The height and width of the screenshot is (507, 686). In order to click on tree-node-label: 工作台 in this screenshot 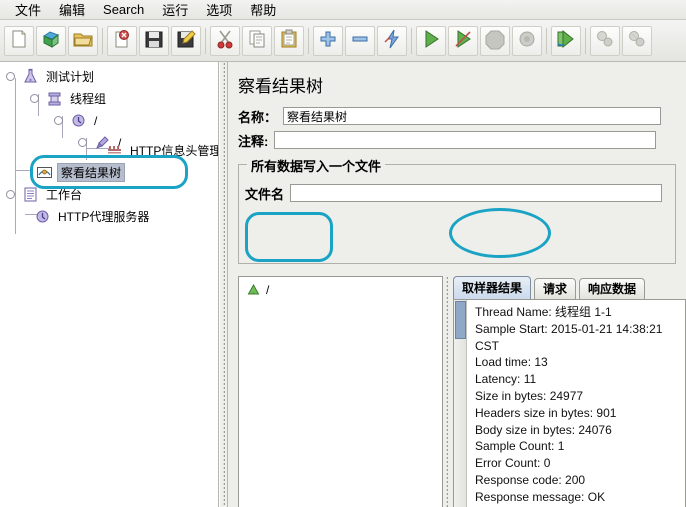, I will do `click(64, 195)`.